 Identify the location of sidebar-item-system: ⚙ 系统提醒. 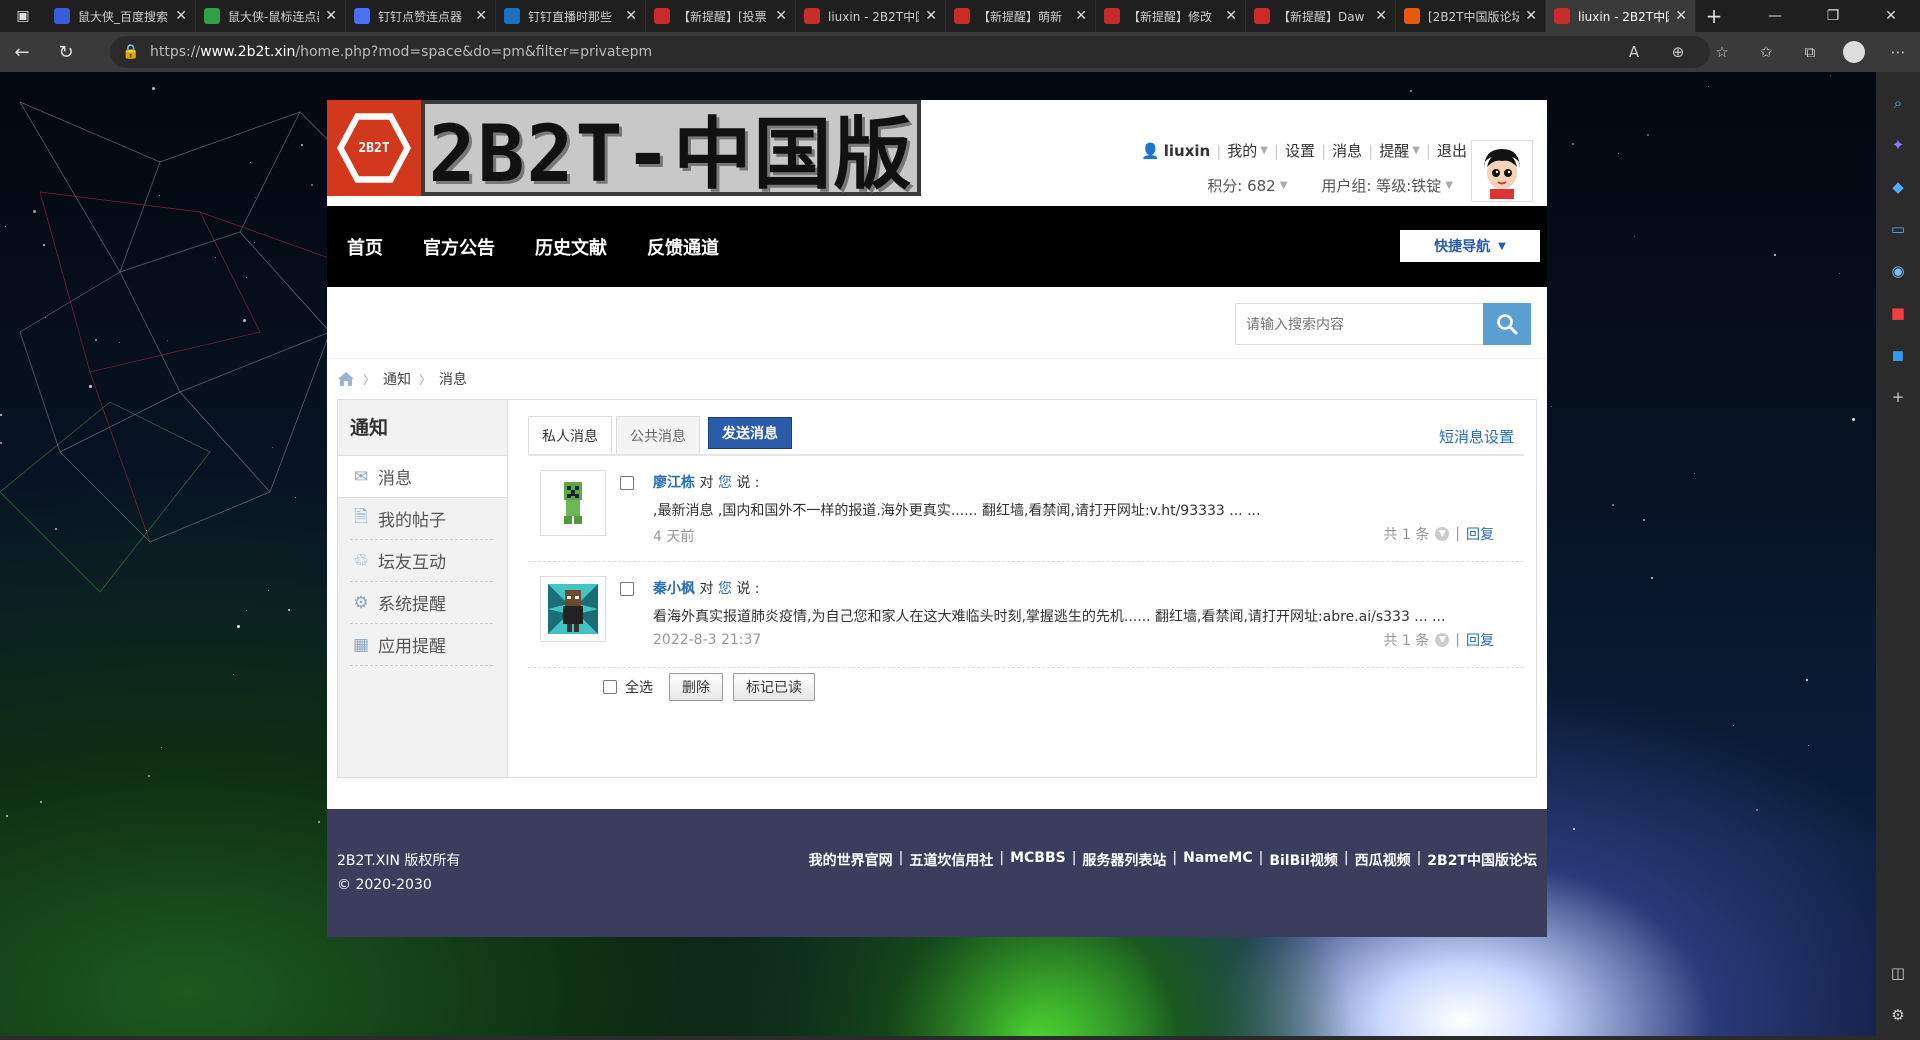
(421, 603).